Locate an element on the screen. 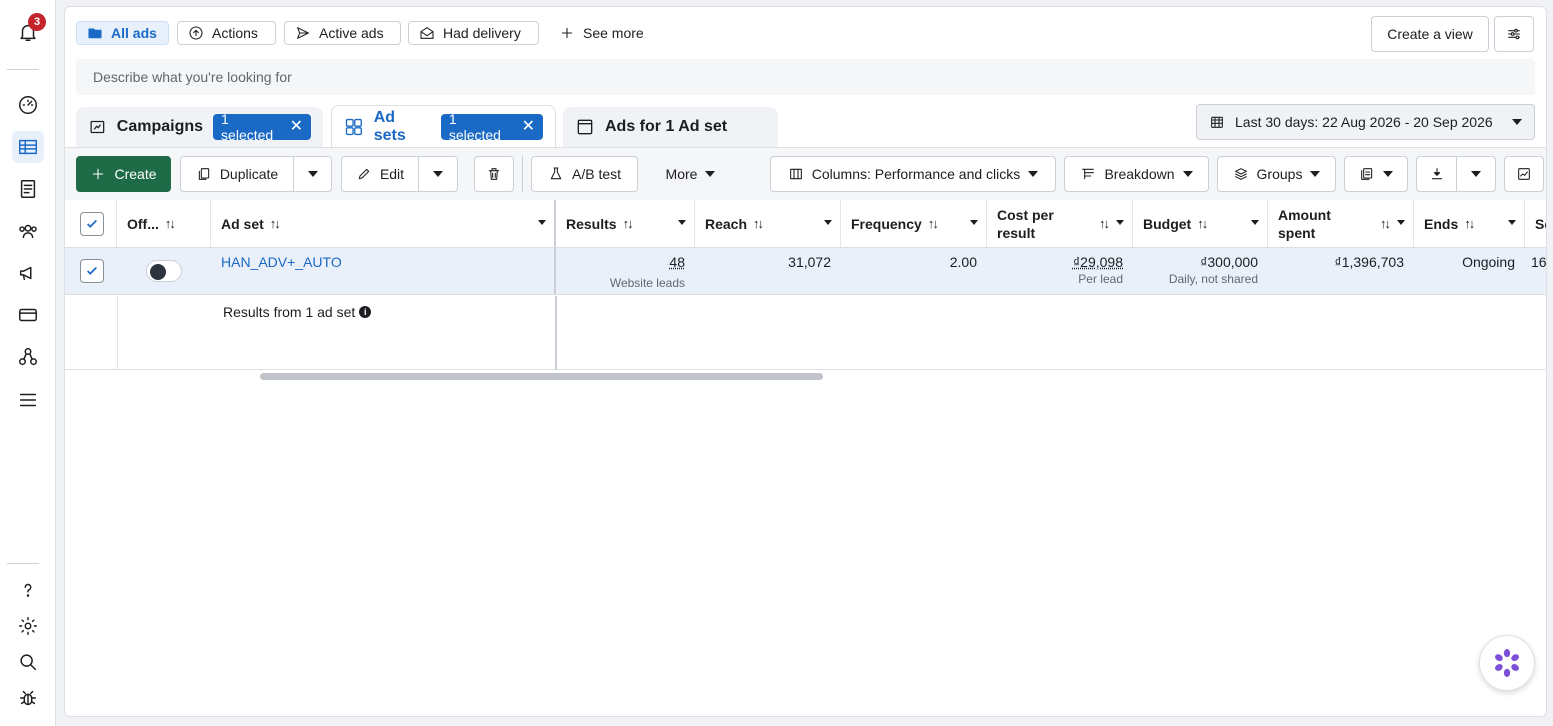 Image resolution: width=1553 pixels, height=726 pixels. ad-set-name-link: HAN_ADV+_AUTO is located at coordinates (281, 262).